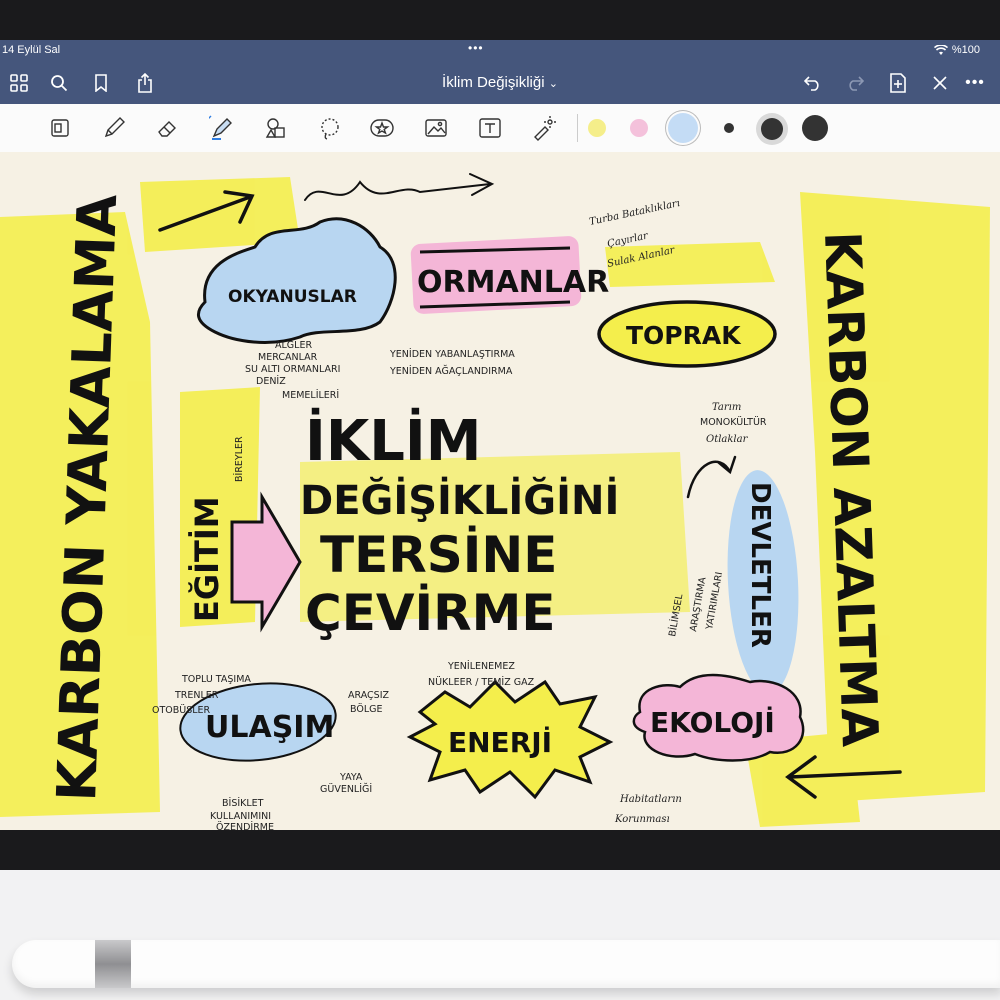 The height and width of the screenshot is (1000, 1000). I want to click on enerji-sub-1: YENİLENEMEZ, so click(481, 666).